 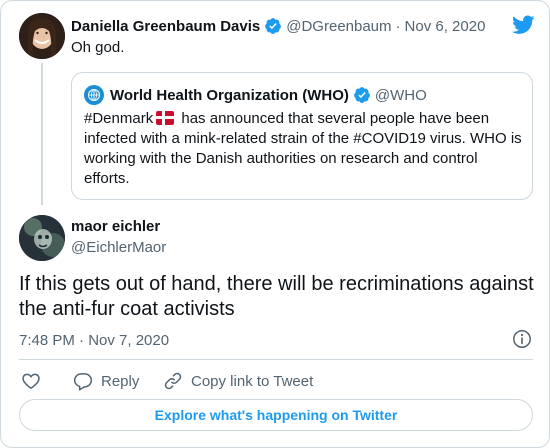 I want to click on like-button, so click(x=35, y=381).